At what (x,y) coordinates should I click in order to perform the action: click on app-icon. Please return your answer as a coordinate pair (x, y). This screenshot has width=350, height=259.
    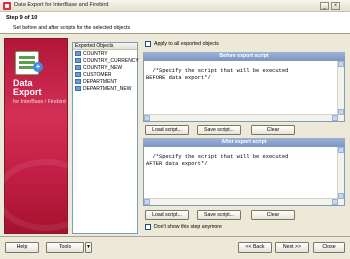
    Looking at the image, I should click on (7, 6).